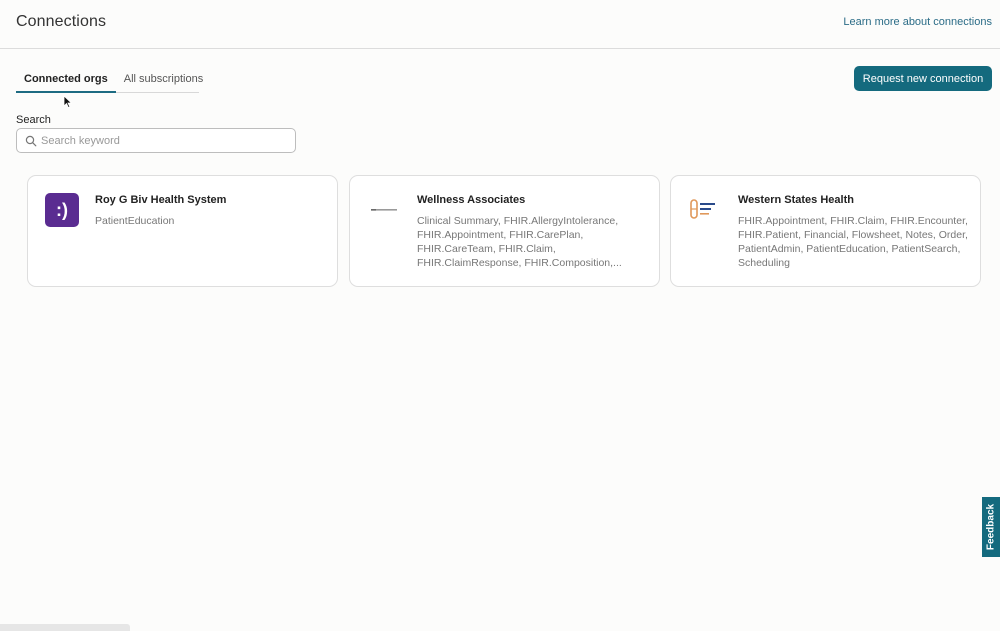  Describe the element at coordinates (471, 200) in the screenshot. I see `org-name: Wellness Associates` at that location.